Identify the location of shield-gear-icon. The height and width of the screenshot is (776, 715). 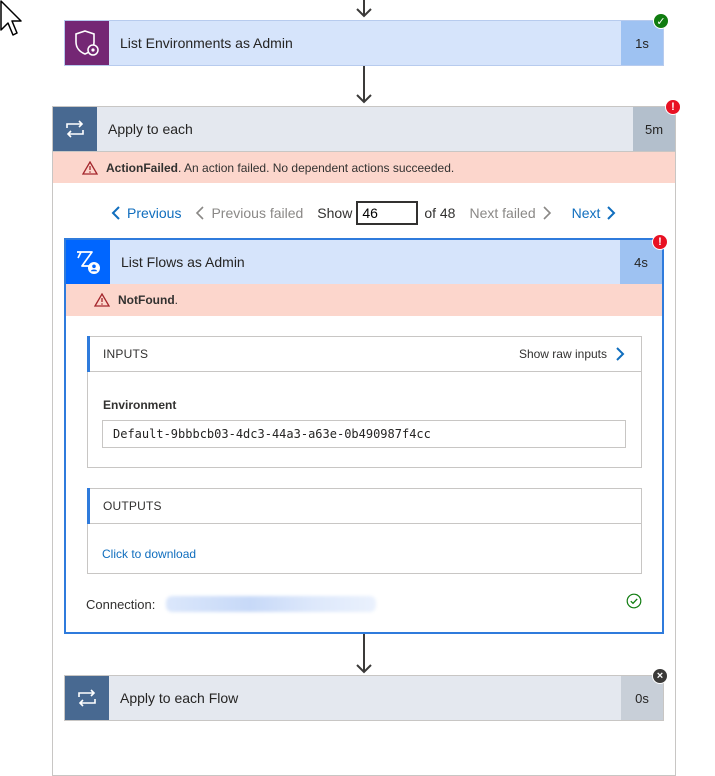
(87, 43).